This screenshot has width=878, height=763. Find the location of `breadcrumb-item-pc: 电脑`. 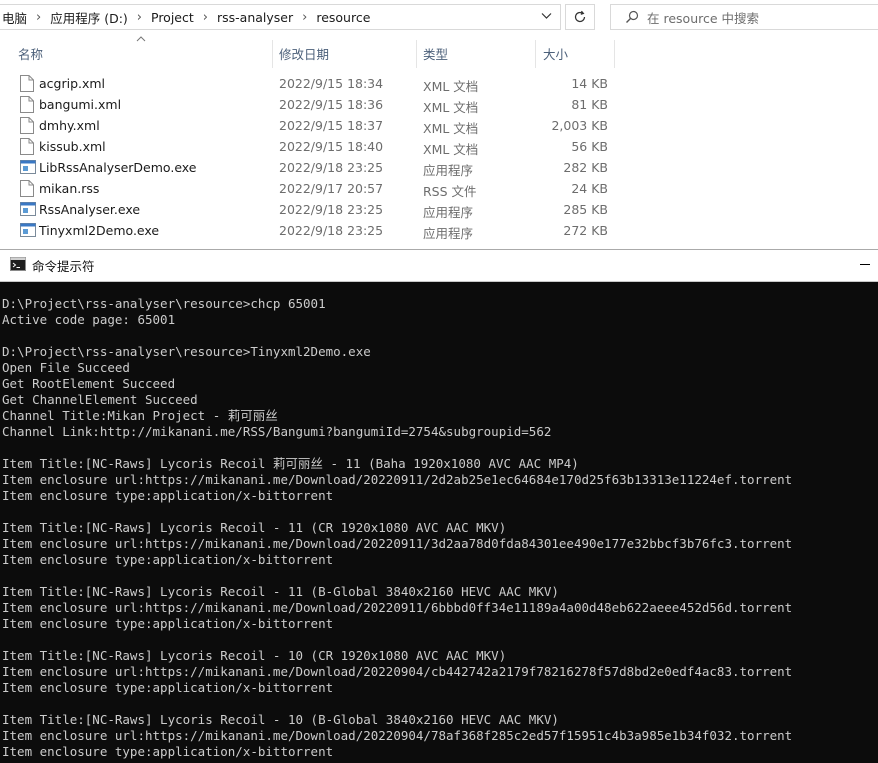

breadcrumb-item-pc: 电脑 is located at coordinates (14, 17).